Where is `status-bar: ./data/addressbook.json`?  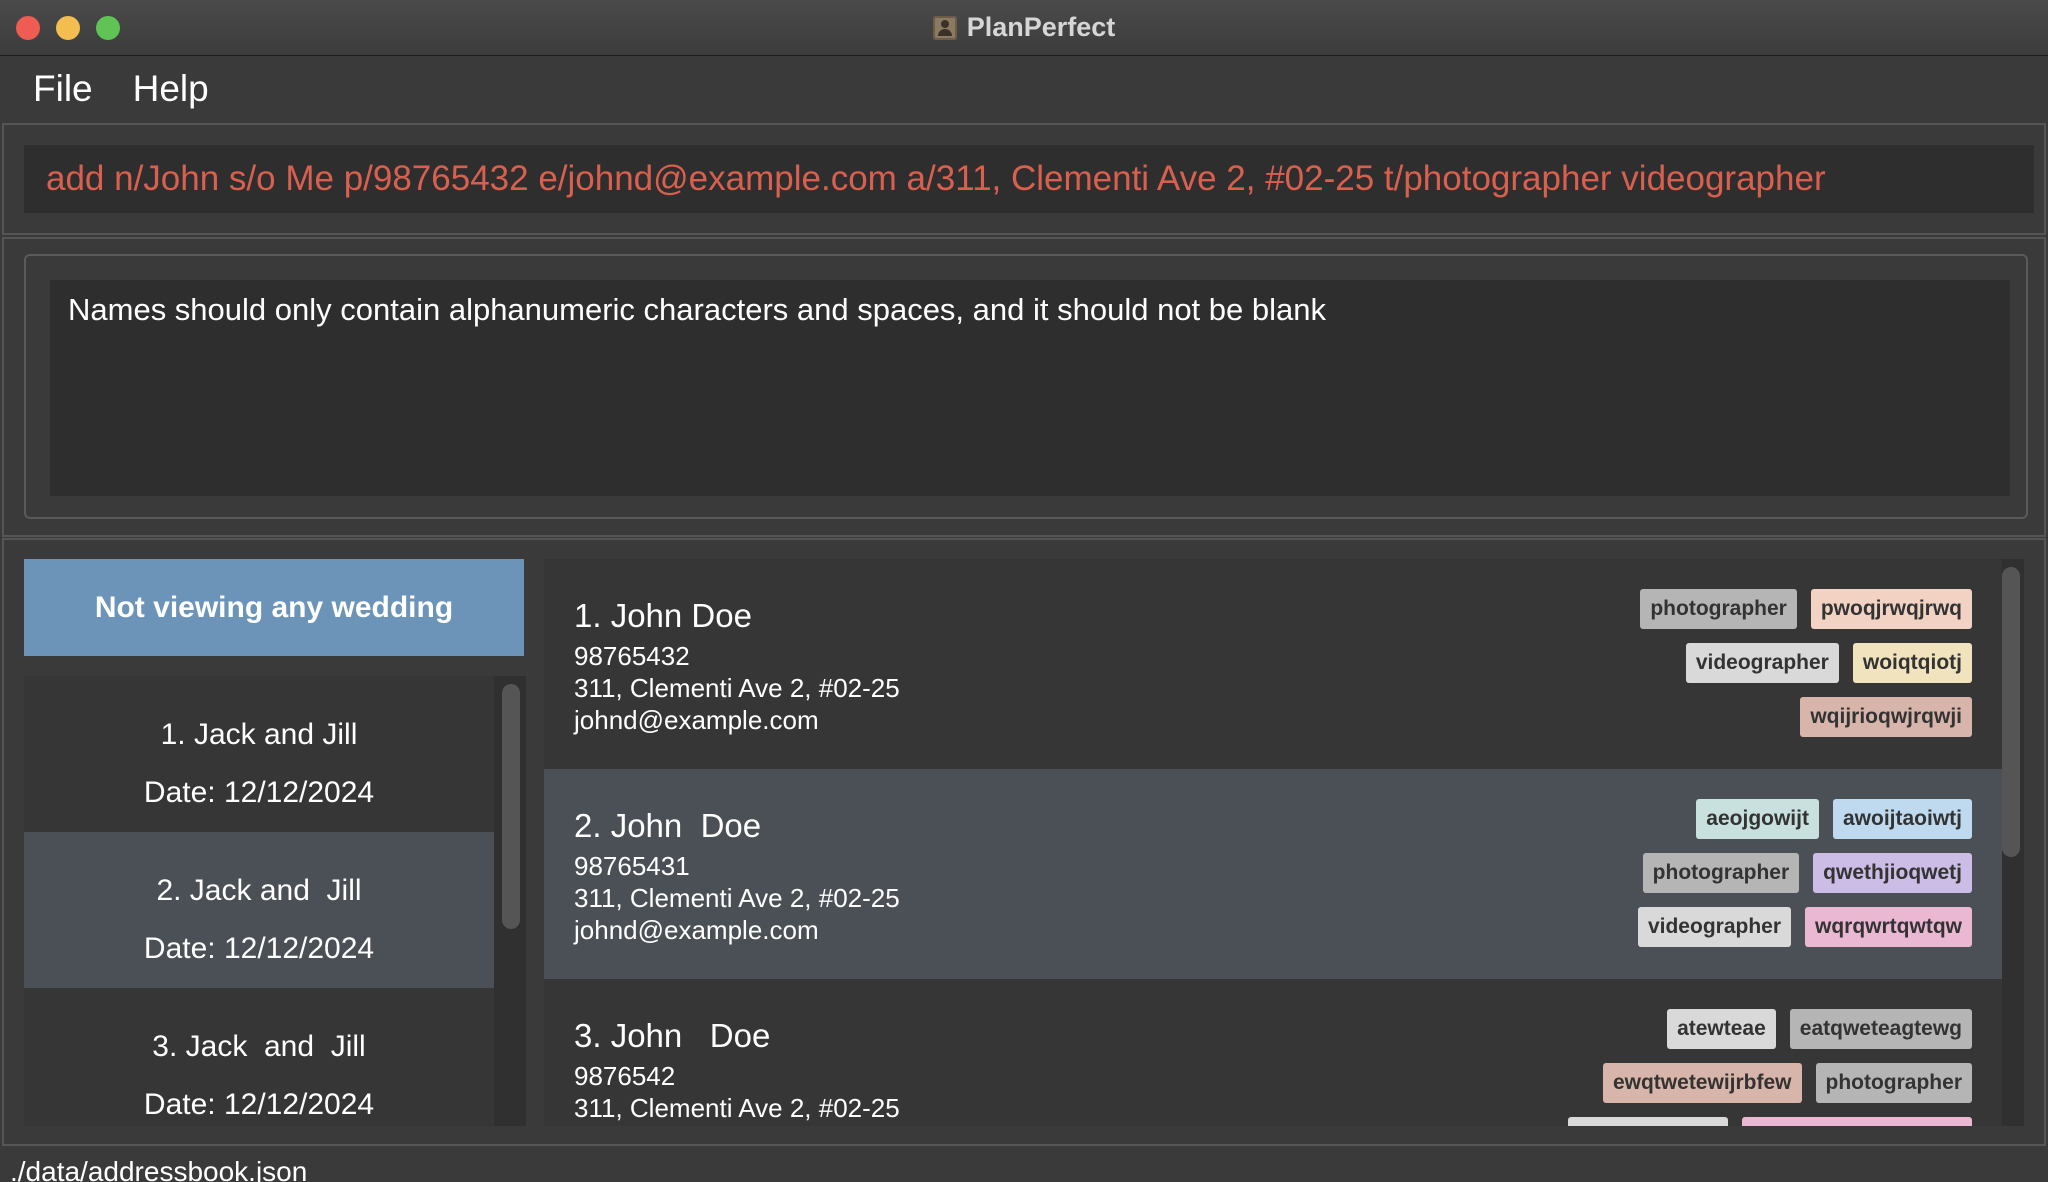
status-bar: ./data/addressbook.json is located at coordinates (1024, 1165).